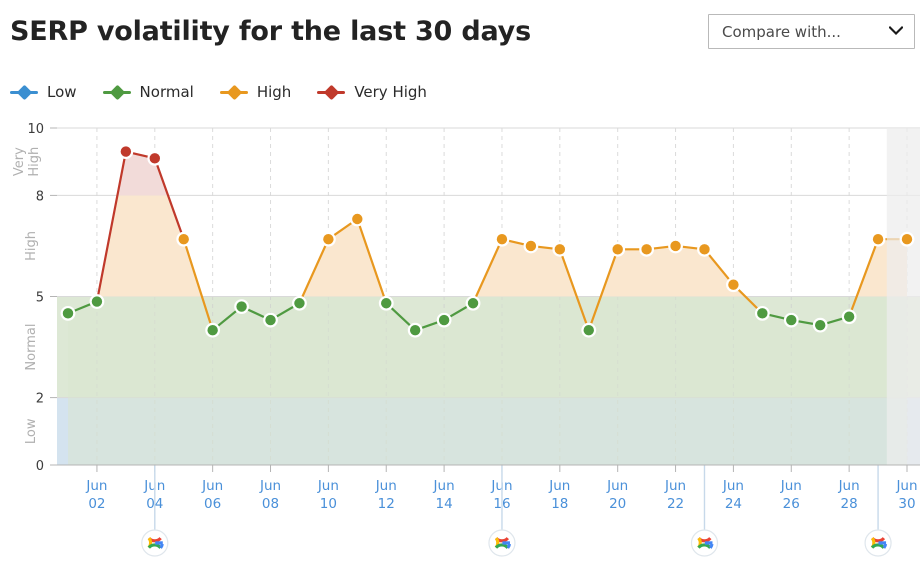  I want to click on y-axis-band-label: VeryHigh, so click(27, 162).